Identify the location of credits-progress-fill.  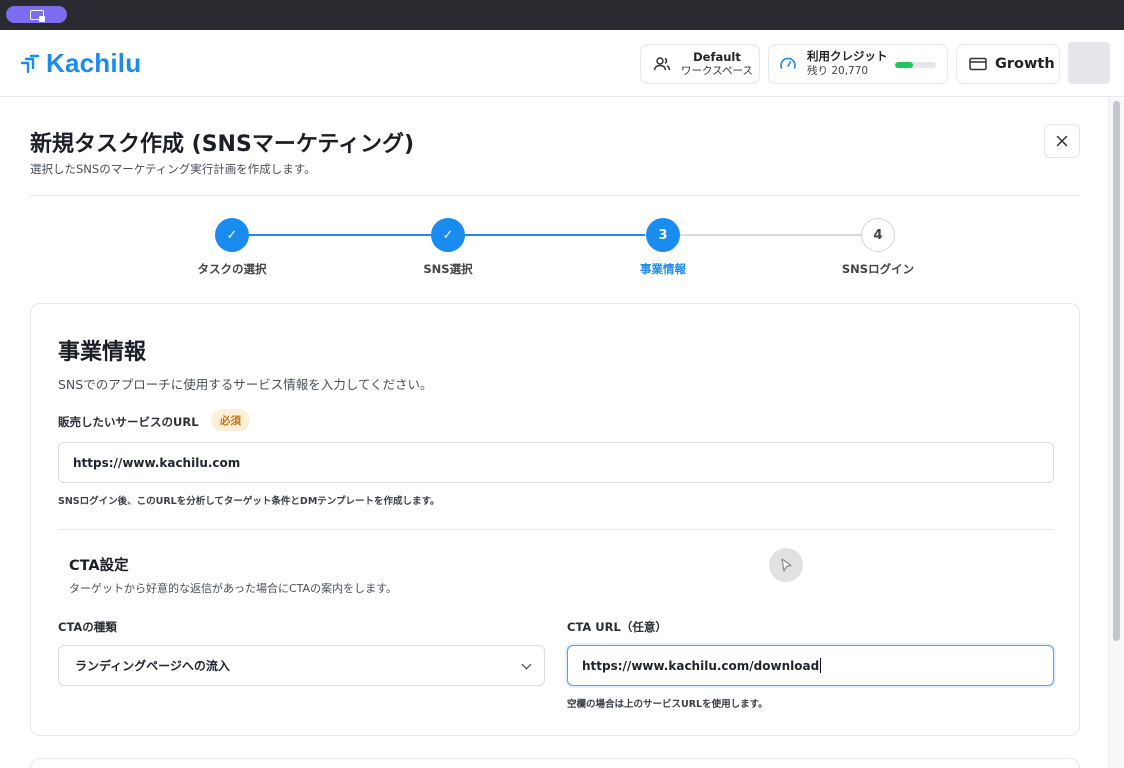
(904, 65).